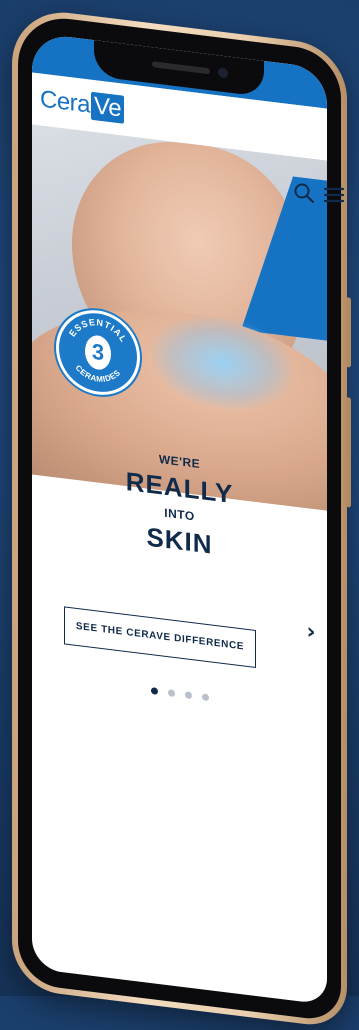 This screenshot has width=359, height=1030. What do you see at coordinates (334, 195) in the screenshot?
I see `menu-icon` at bounding box center [334, 195].